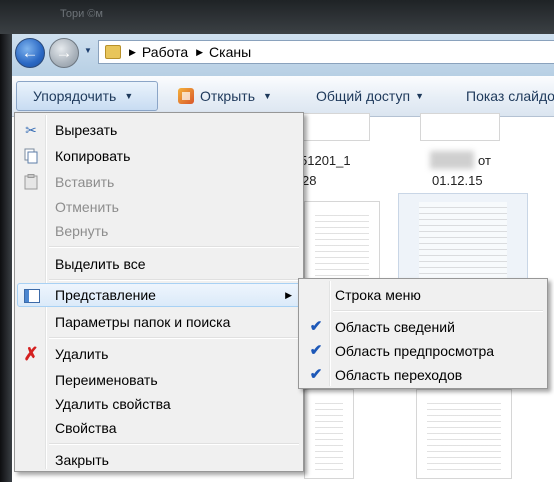  I want to click on submenu-item-label: Строка меню, so click(378, 295).